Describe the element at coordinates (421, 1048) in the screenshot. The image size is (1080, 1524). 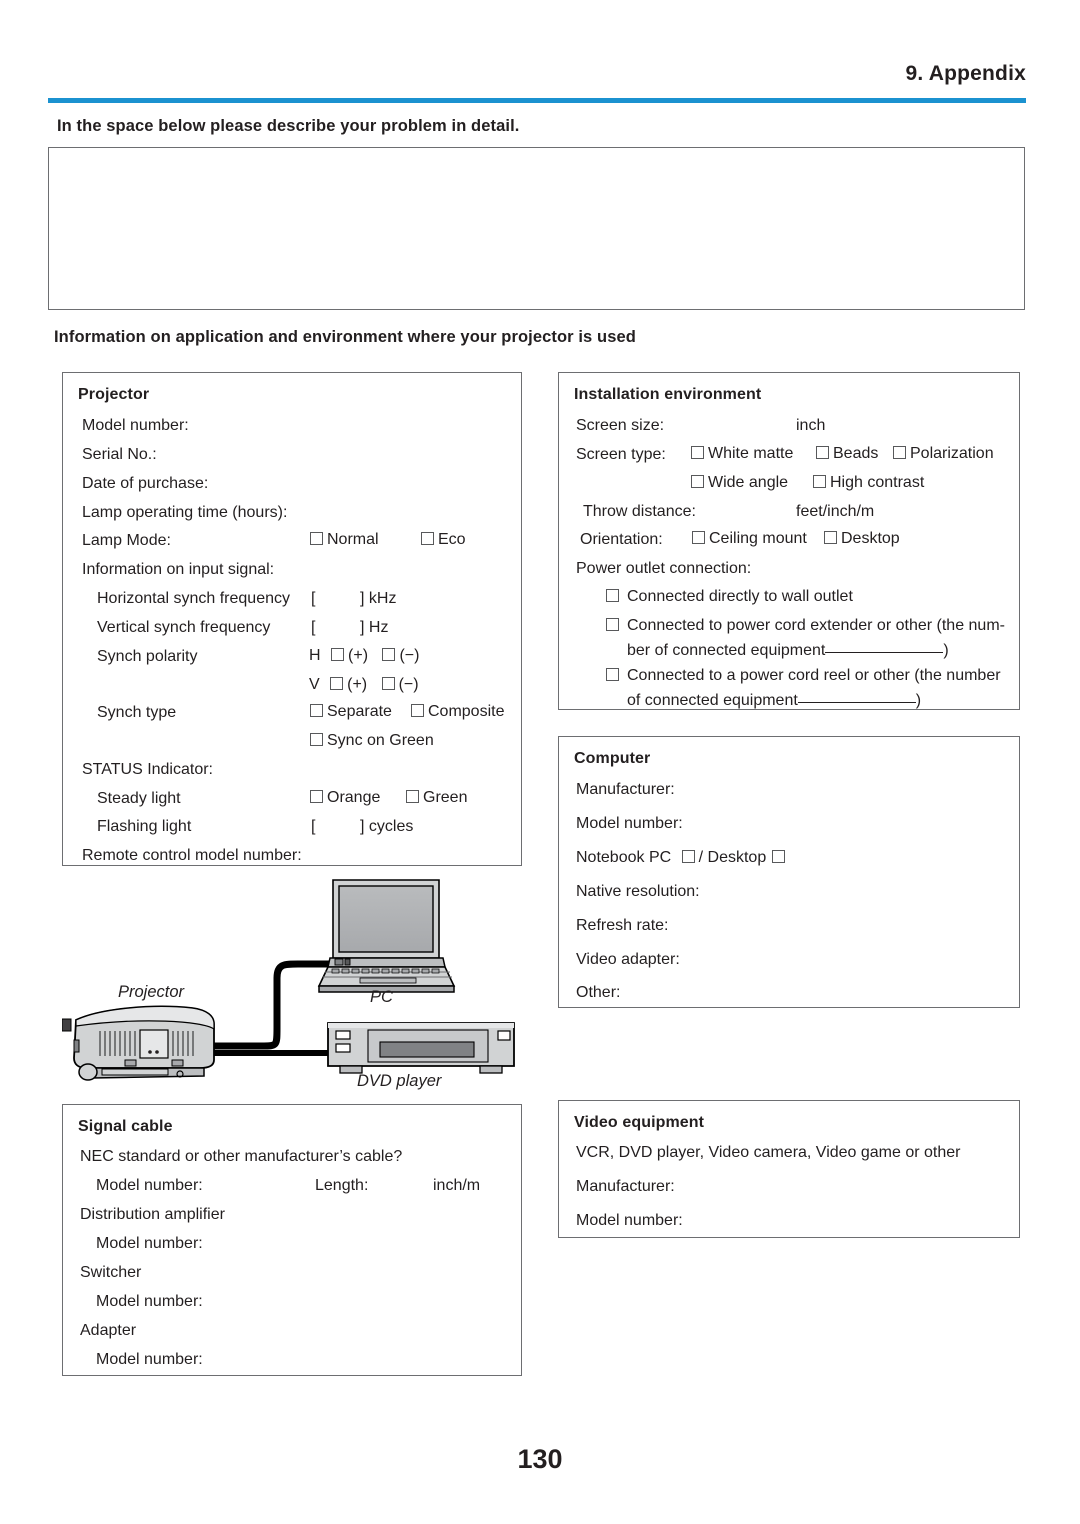
I see `dvd-player-illustration` at that location.